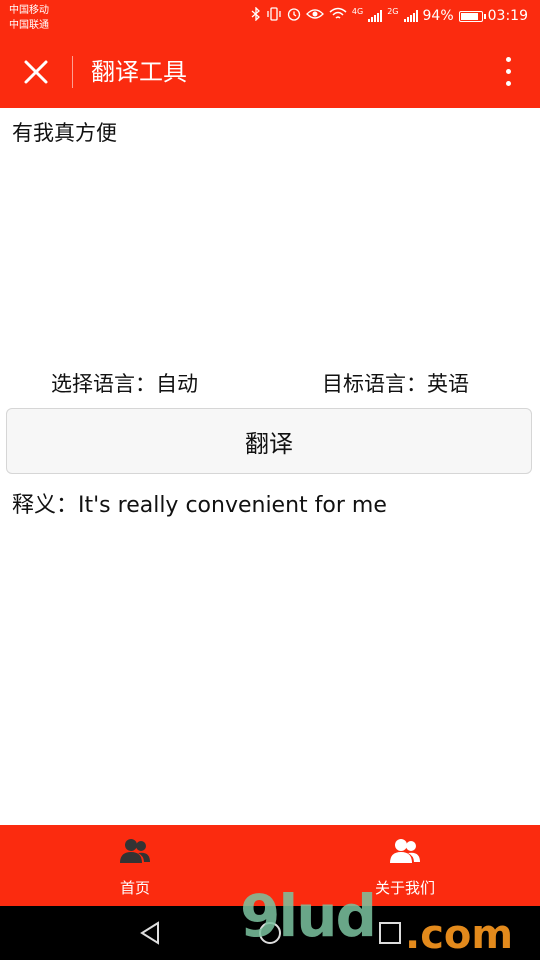  I want to click on source-language-select: 选择语言：自动, so click(124, 383).